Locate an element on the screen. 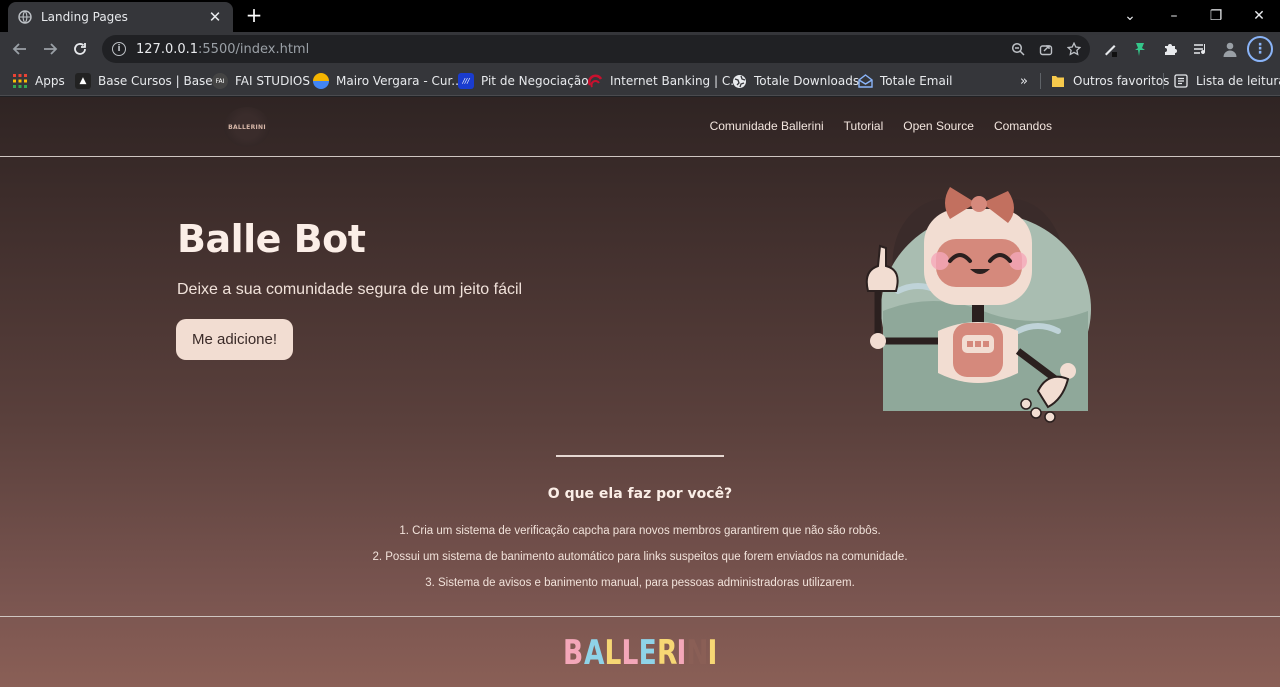  site-info-icon: i is located at coordinates (119, 49).